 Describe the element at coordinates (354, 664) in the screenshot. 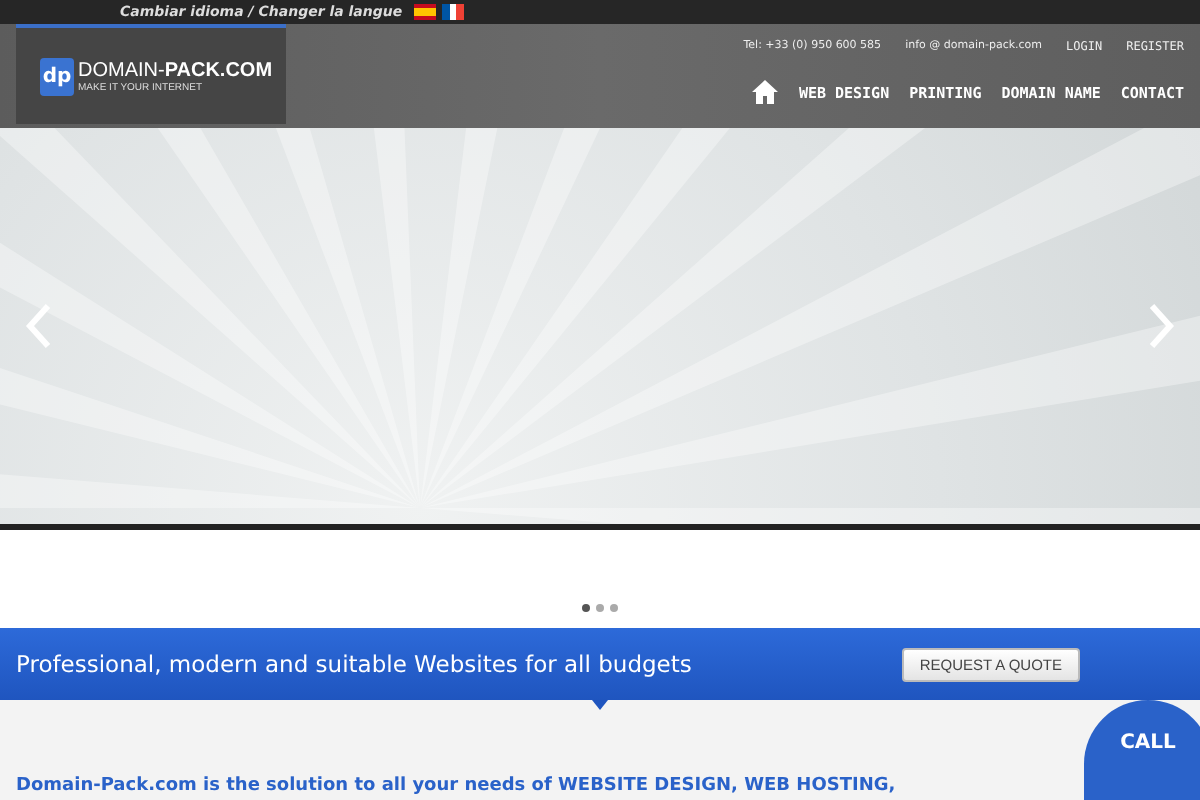

I see `banner-text: Professional, modern and suitable Websites for all budgets` at that location.